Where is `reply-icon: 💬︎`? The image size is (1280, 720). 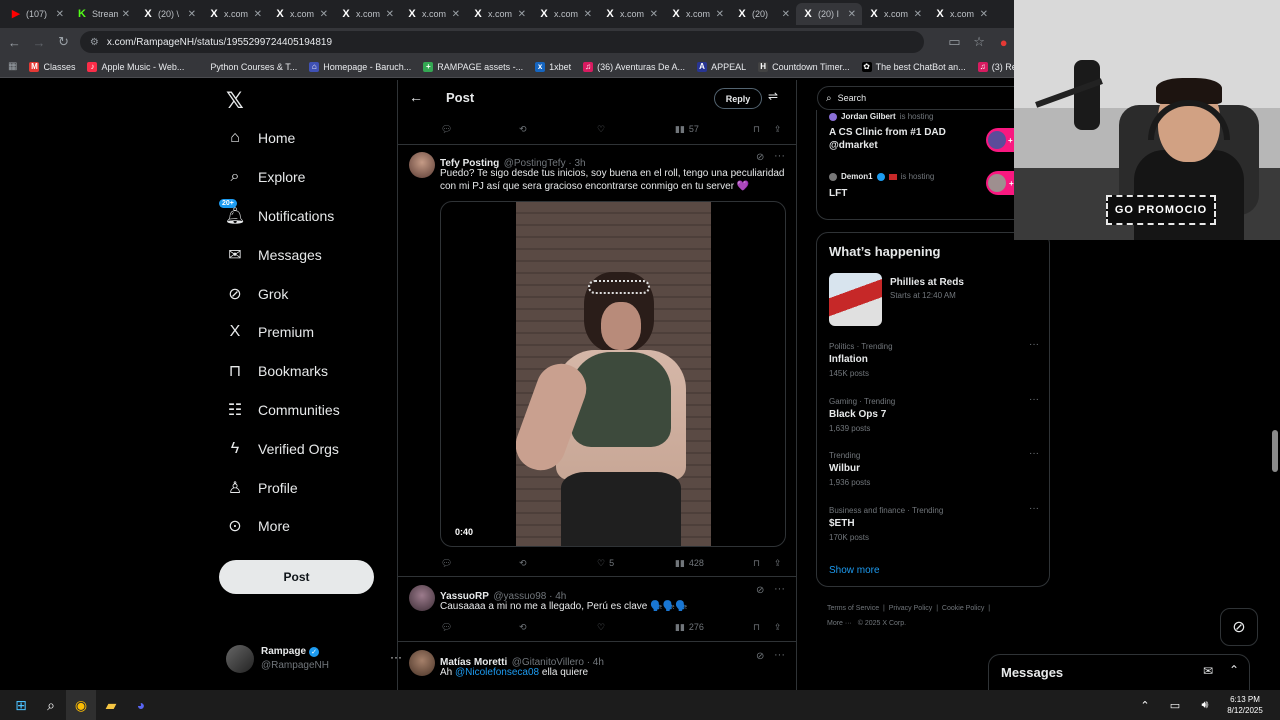
reply-icon: 💬︎ is located at coordinates (446, 627).